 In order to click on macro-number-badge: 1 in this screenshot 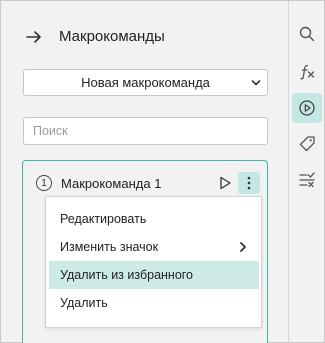, I will do `click(44, 183)`.